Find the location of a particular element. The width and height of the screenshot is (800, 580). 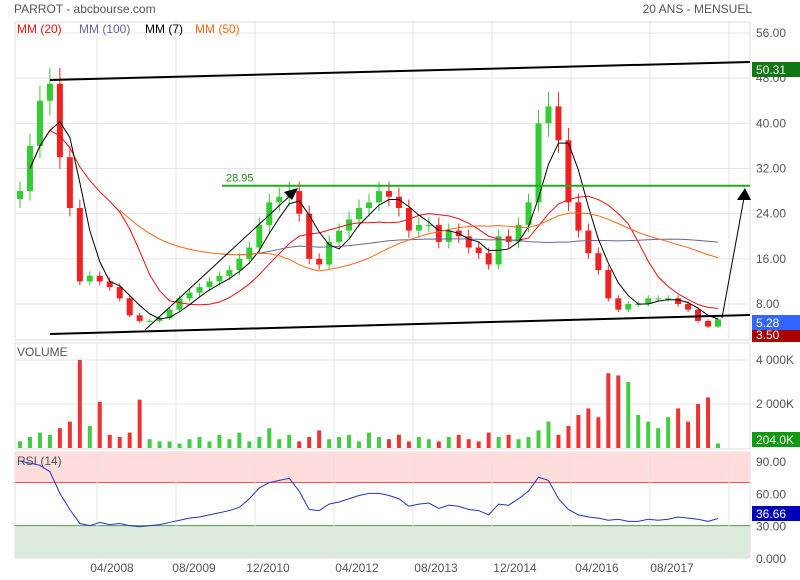

legend-item: MM (7) is located at coordinates (164, 29).